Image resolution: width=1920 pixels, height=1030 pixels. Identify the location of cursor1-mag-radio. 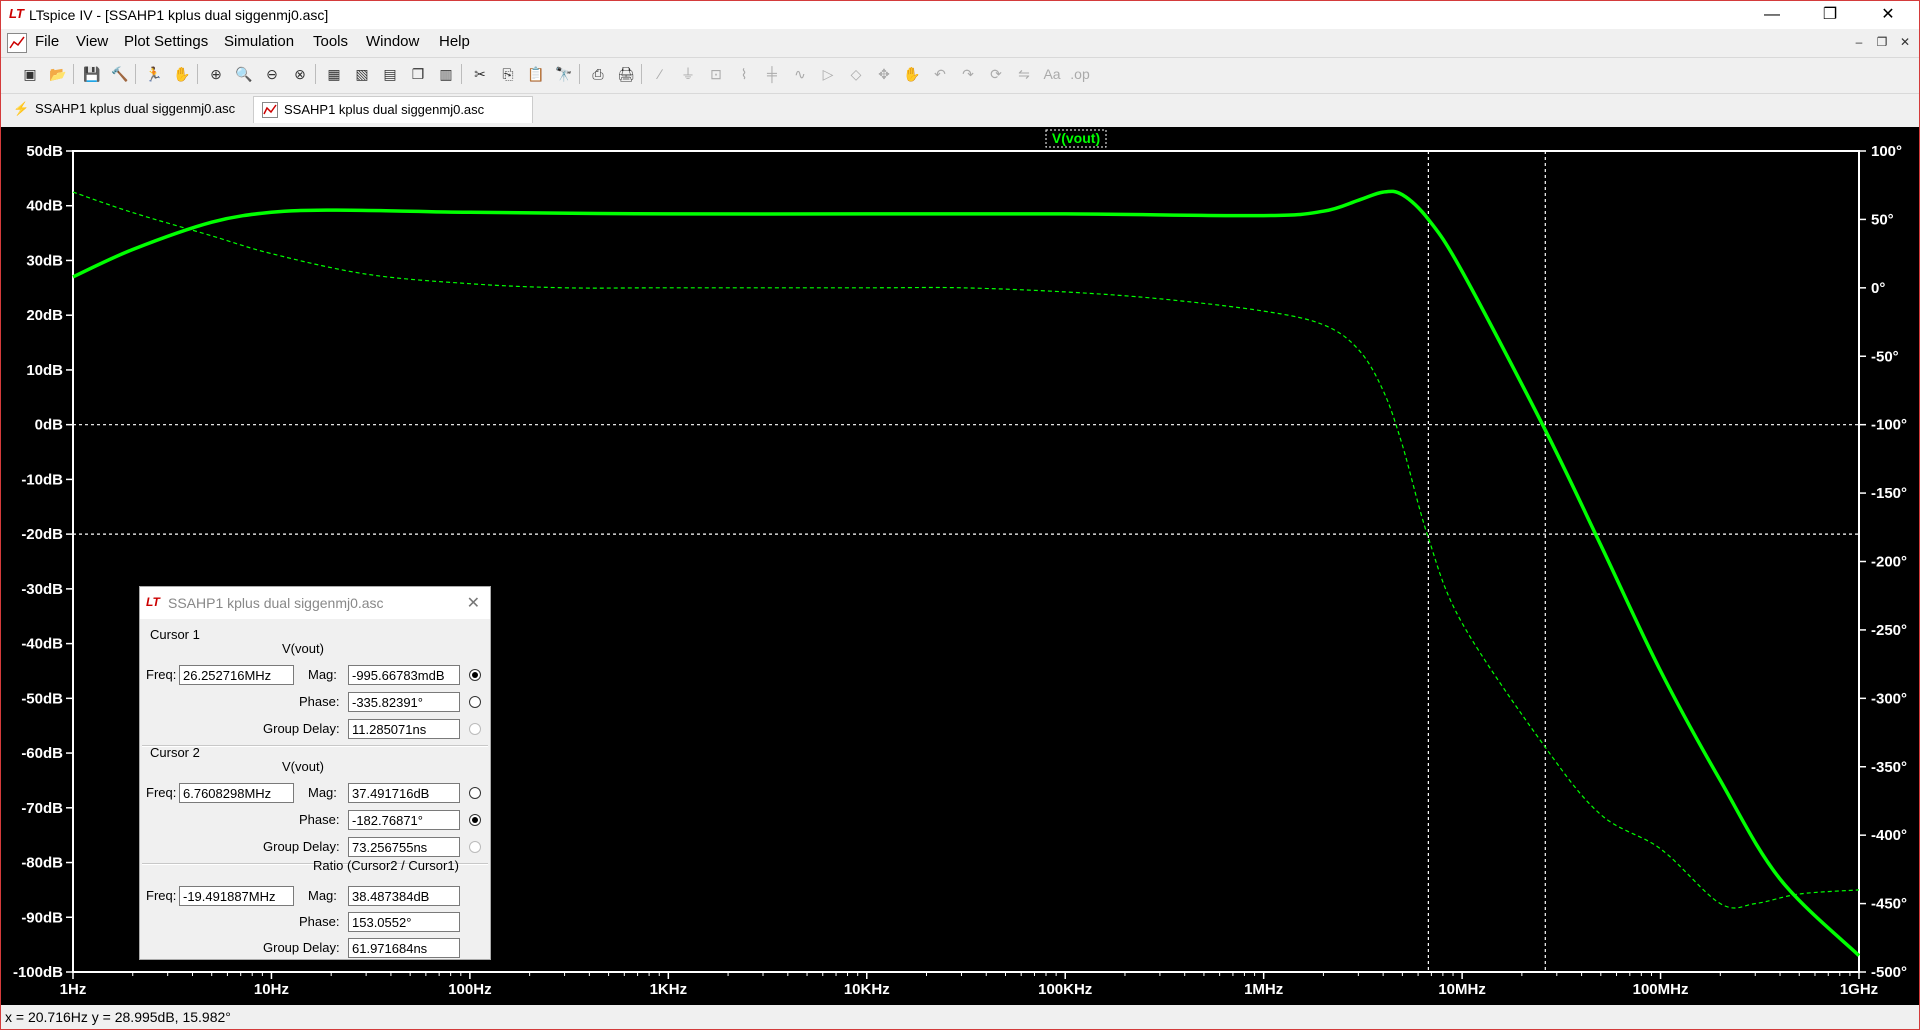
(475, 675).